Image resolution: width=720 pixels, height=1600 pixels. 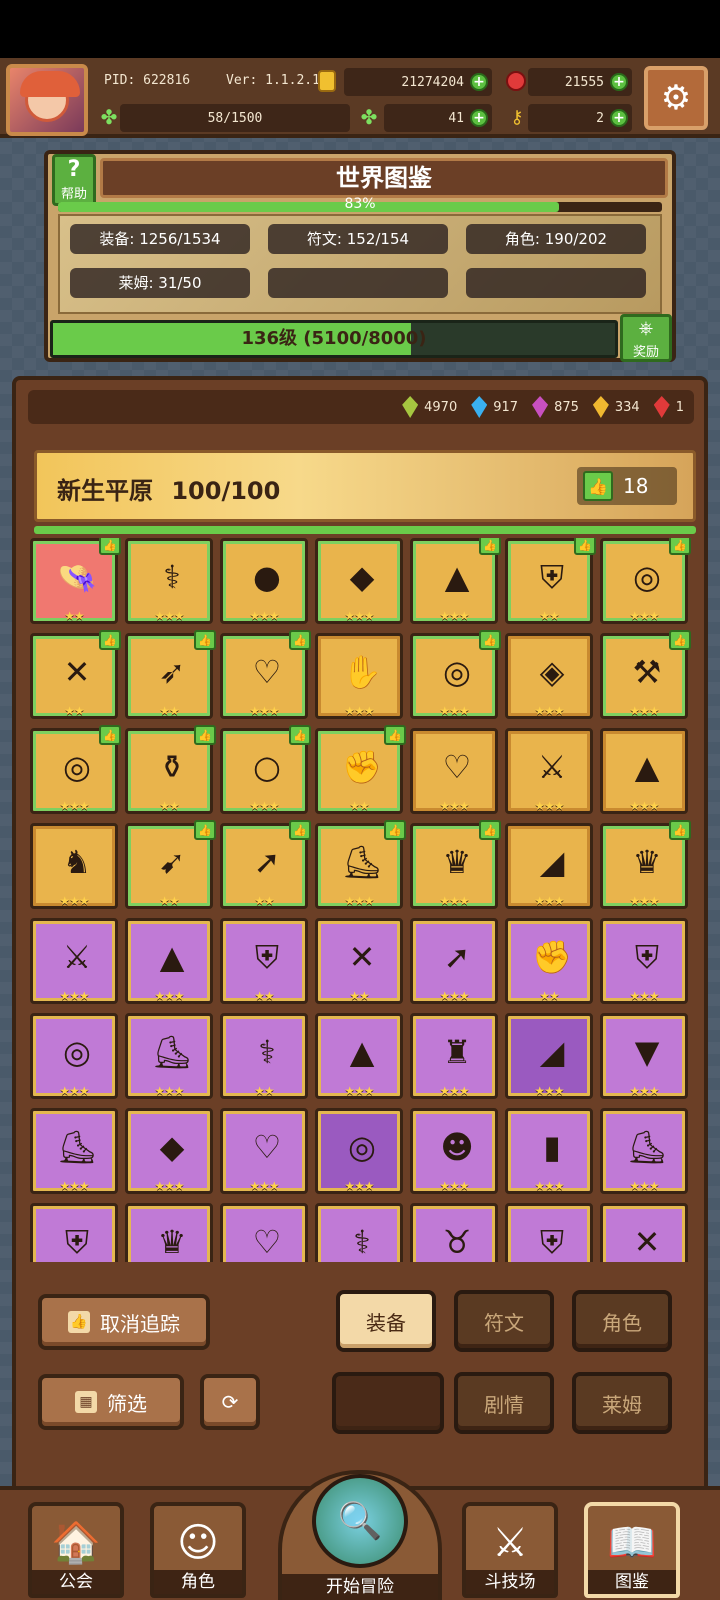 What do you see at coordinates (140, 1323) in the screenshot?
I see `untrack-label: 取消追踪` at bounding box center [140, 1323].